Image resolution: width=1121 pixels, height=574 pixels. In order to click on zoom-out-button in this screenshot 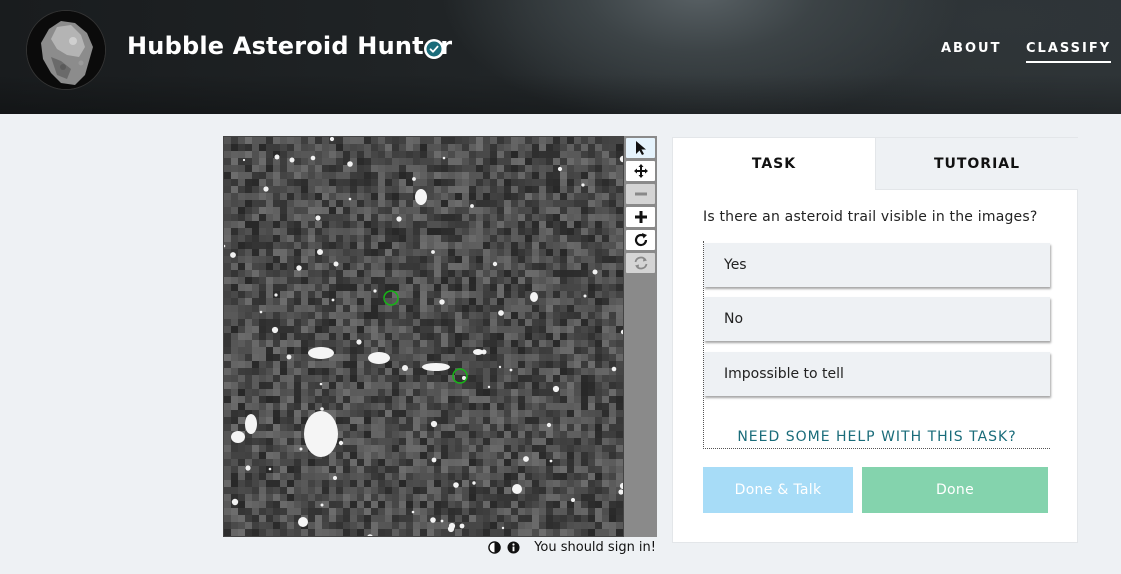, I will do `click(640, 194)`.